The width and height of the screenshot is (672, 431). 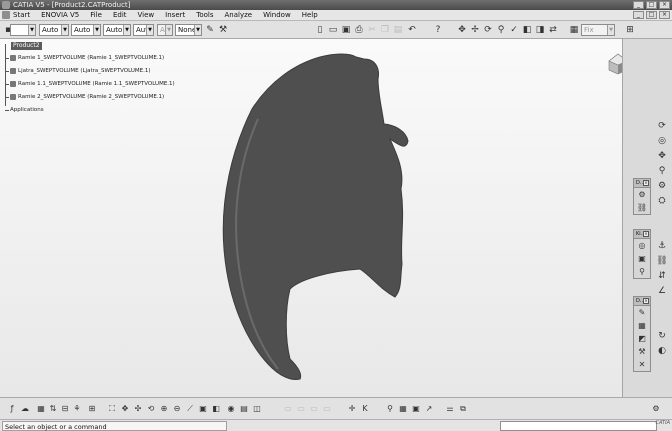 I want to click on color-combo: ▼, so click(x=23, y=30).